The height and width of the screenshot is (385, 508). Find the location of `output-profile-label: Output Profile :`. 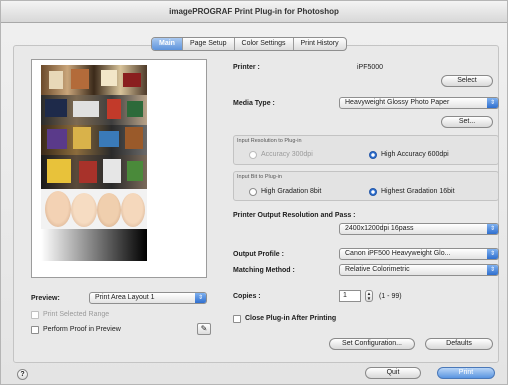

output-profile-label: Output Profile : is located at coordinates (258, 254).